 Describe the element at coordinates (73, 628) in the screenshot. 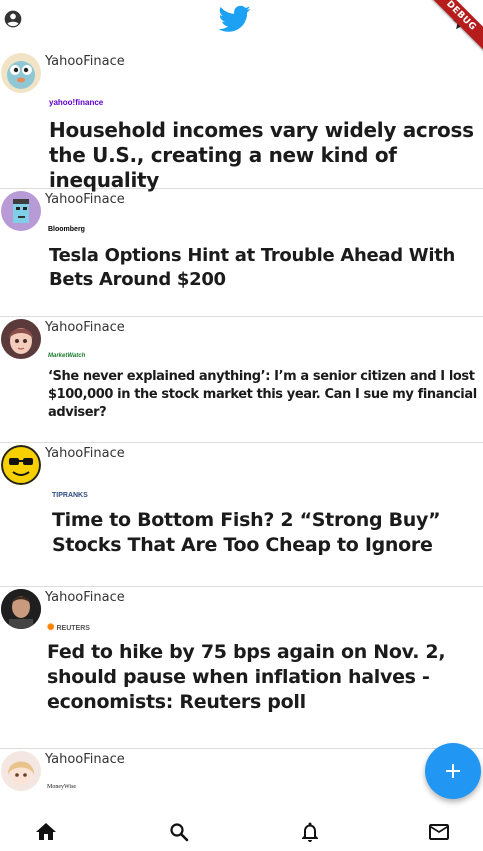

I see `source-name: REUTERS` at that location.